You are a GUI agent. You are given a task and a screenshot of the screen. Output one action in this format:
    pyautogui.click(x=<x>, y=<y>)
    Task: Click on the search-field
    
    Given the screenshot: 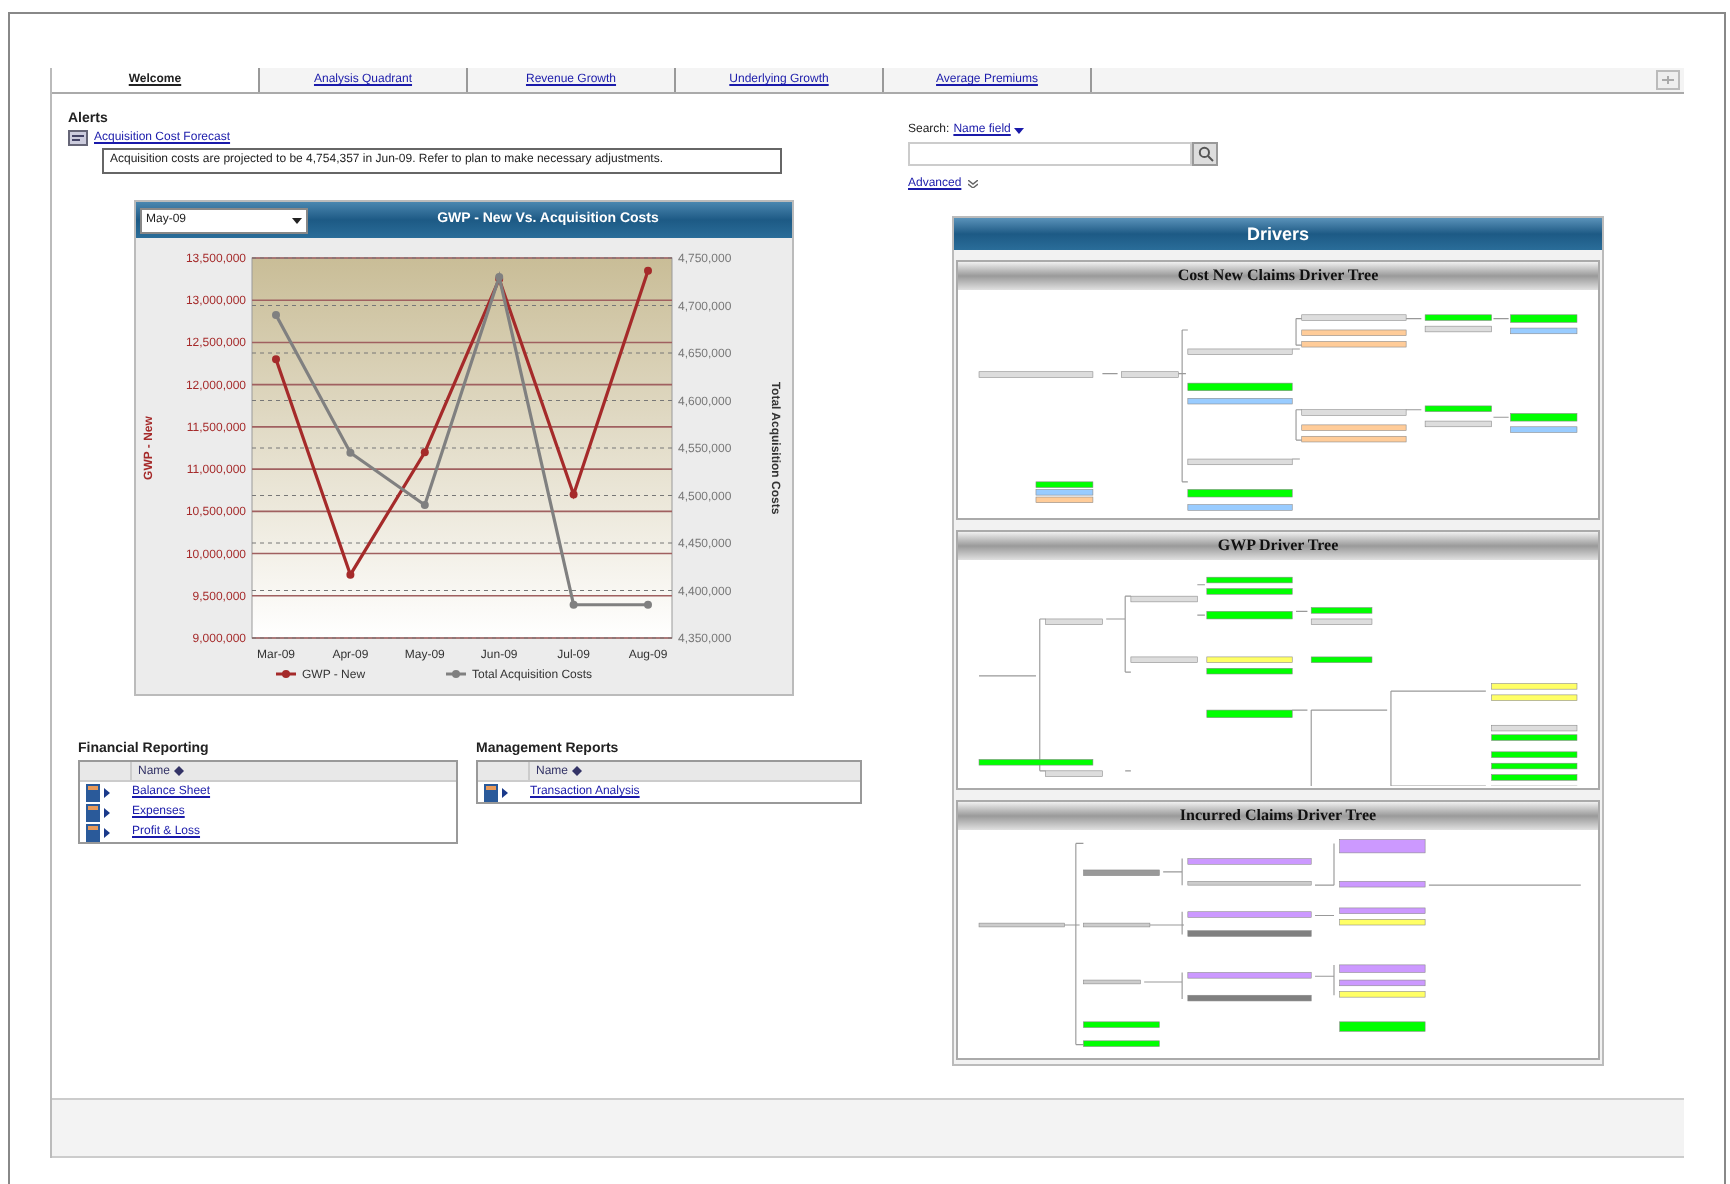 What is the action you would take?
    pyautogui.click(x=1050, y=154)
    